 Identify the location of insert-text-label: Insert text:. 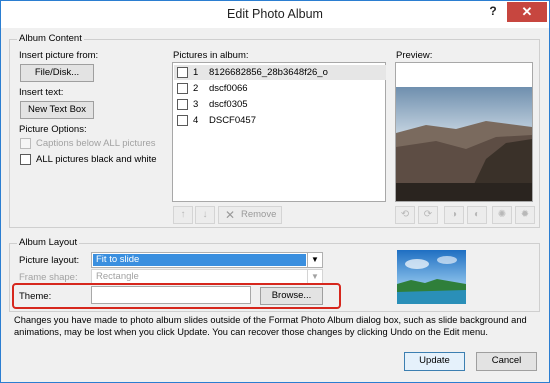
(41, 92).